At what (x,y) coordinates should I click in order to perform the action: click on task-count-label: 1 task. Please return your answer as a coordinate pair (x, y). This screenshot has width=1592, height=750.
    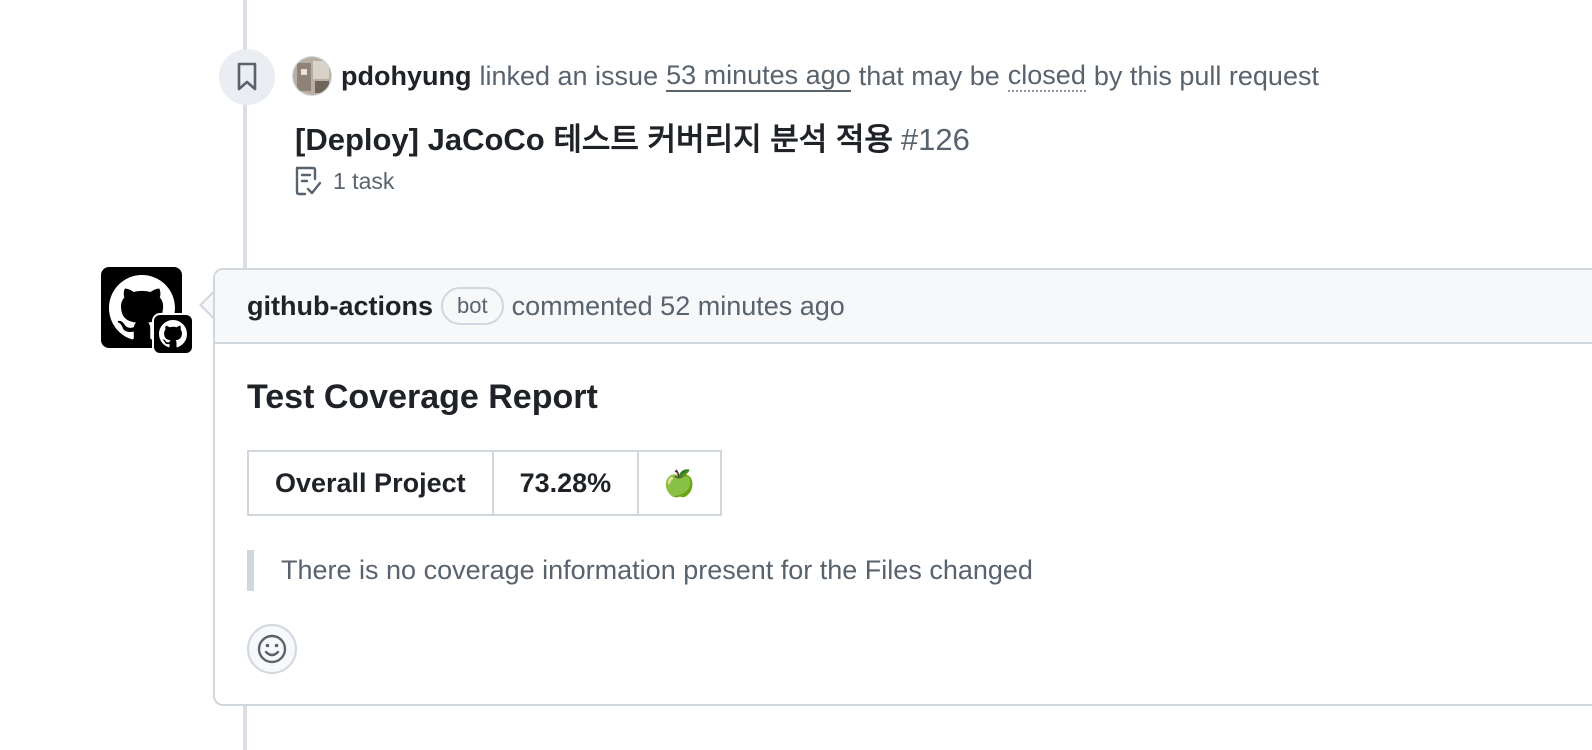
    Looking at the image, I should click on (364, 180).